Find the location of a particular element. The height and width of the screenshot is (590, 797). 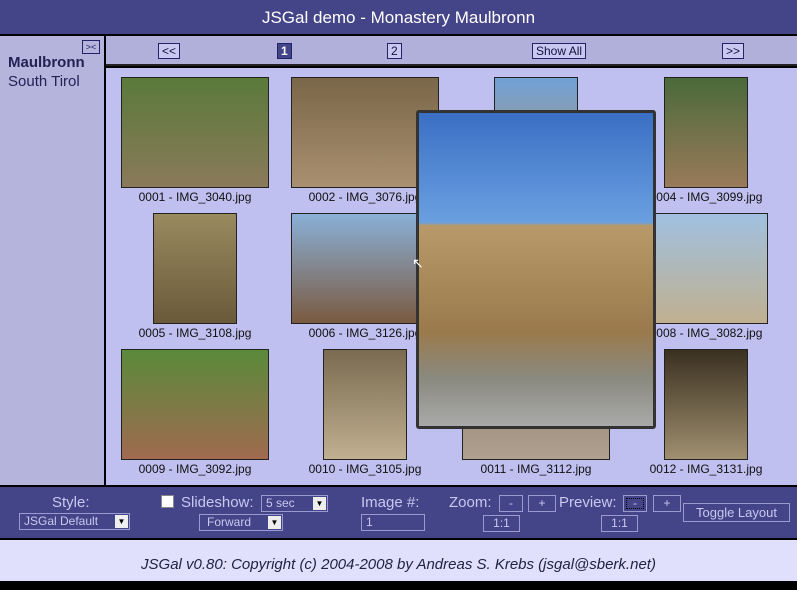

preview-smaller-button: - is located at coordinates (635, 503).